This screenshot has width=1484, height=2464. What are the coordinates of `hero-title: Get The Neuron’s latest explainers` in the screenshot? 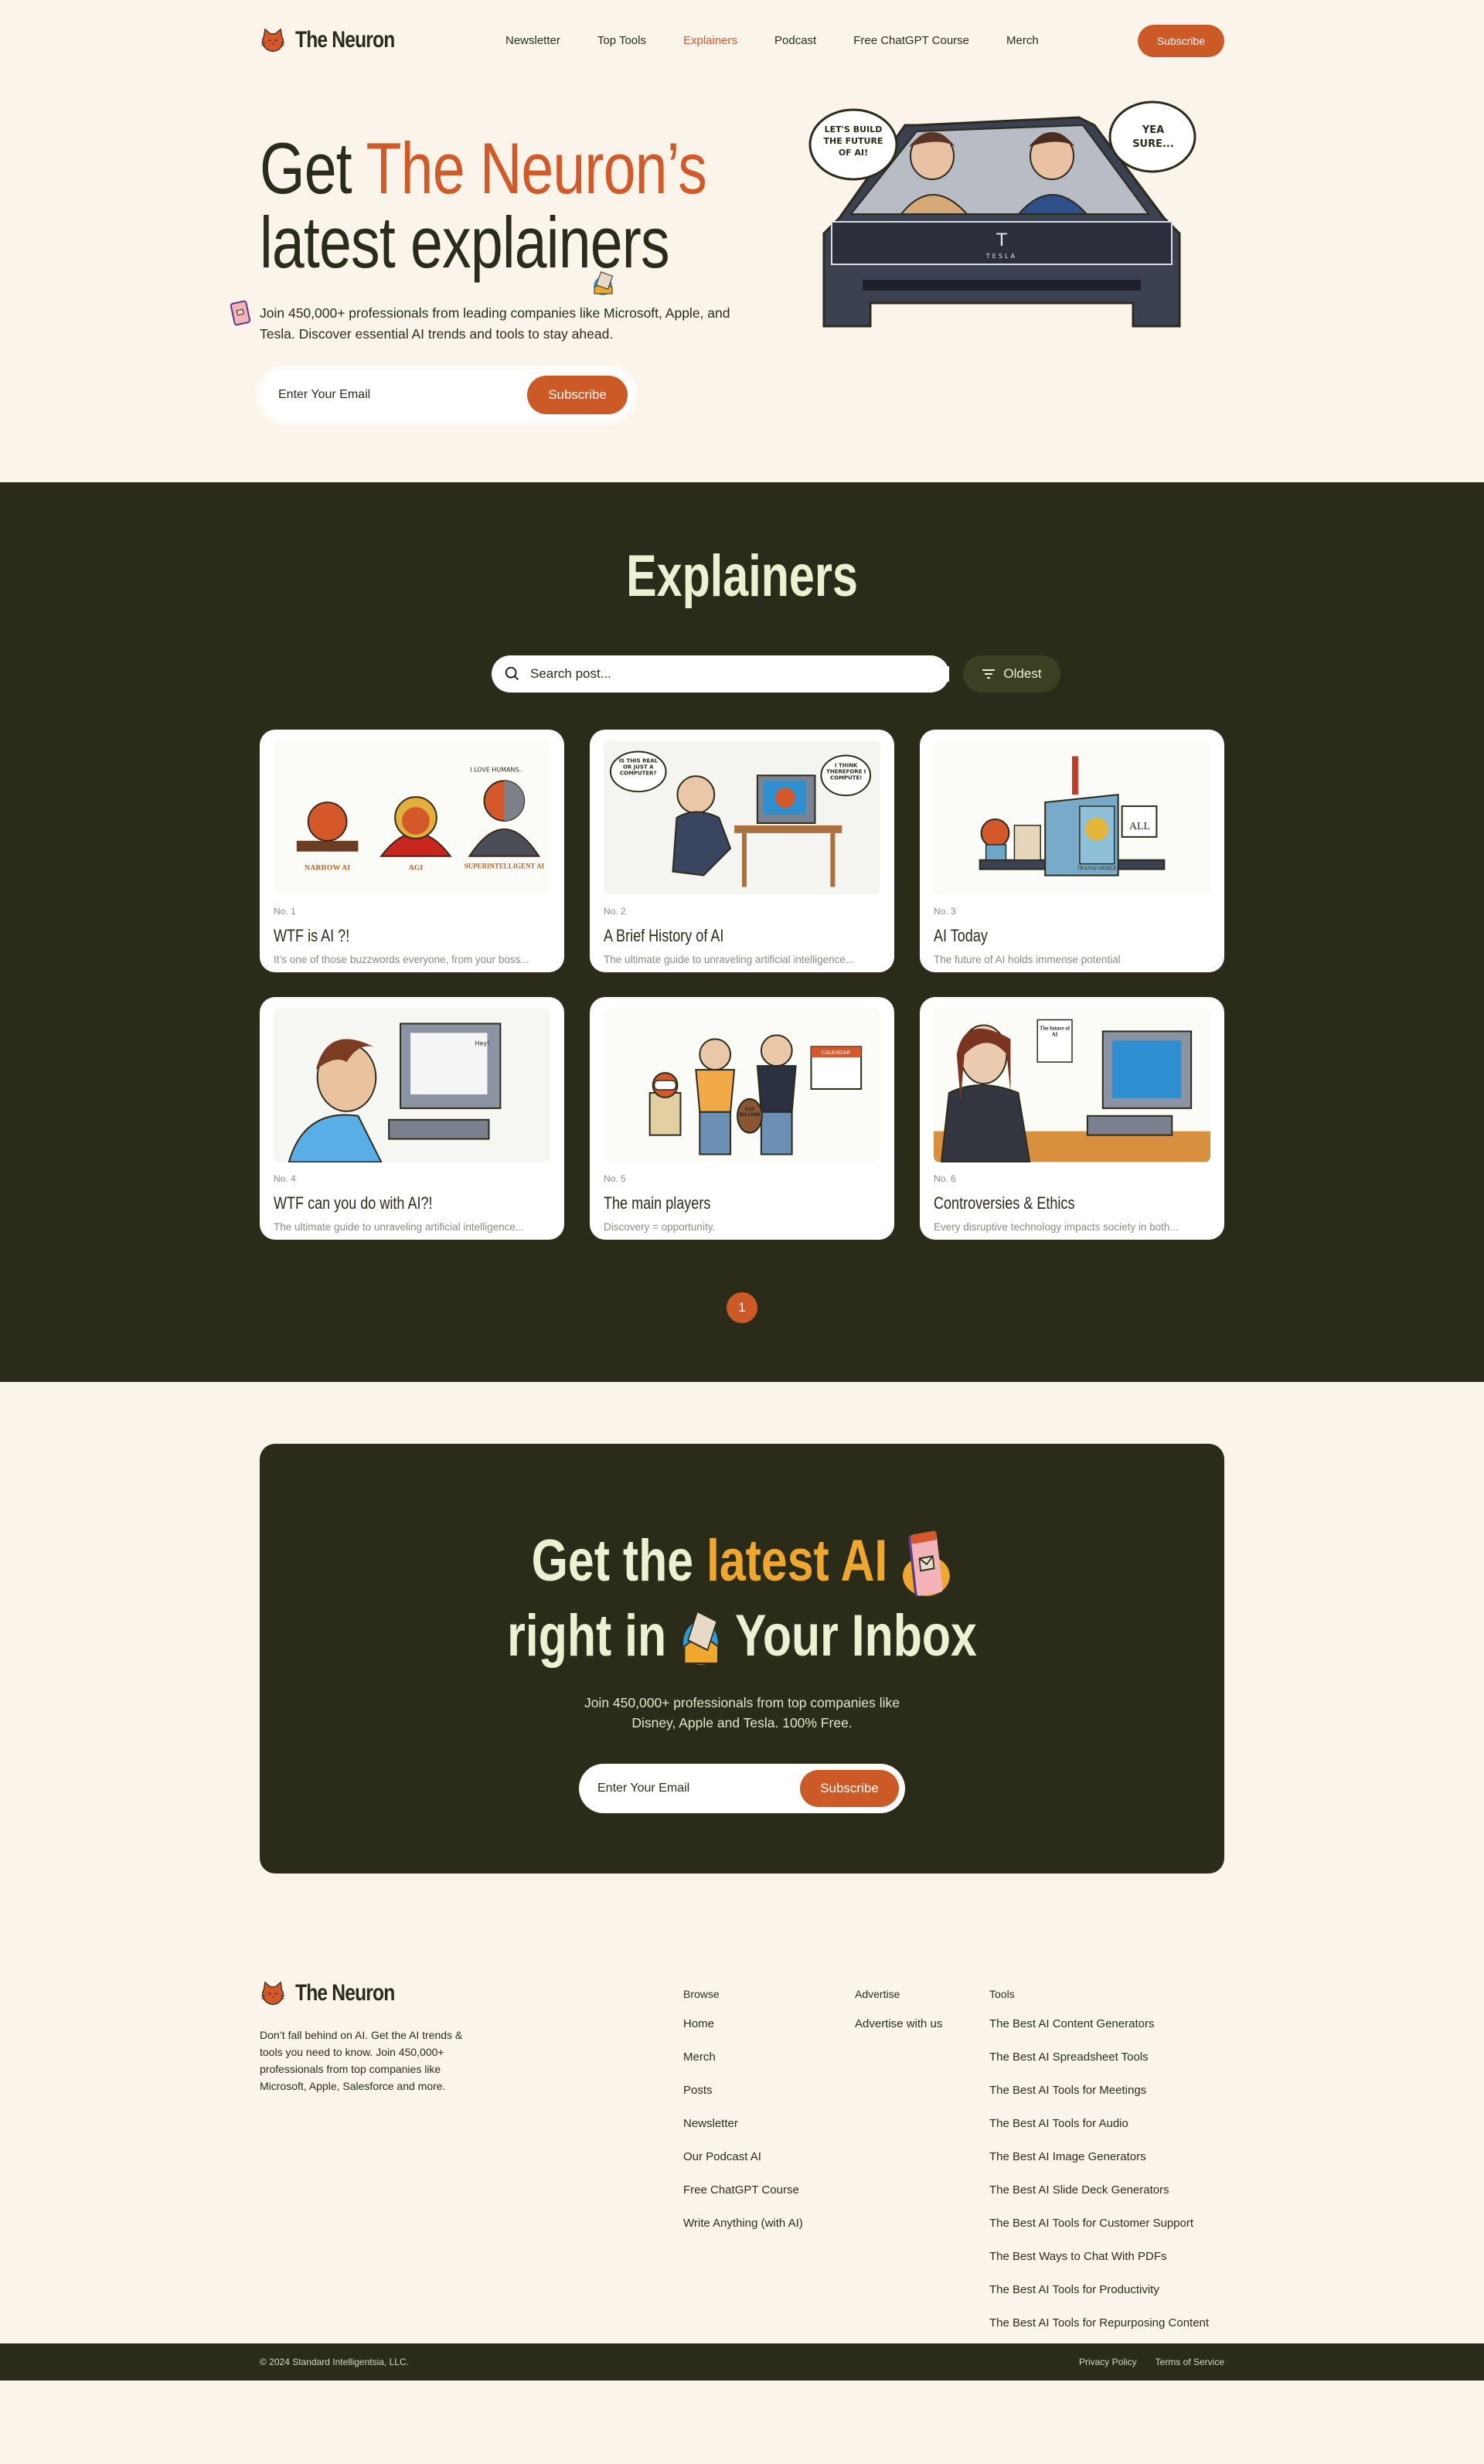 It's located at (483, 204).